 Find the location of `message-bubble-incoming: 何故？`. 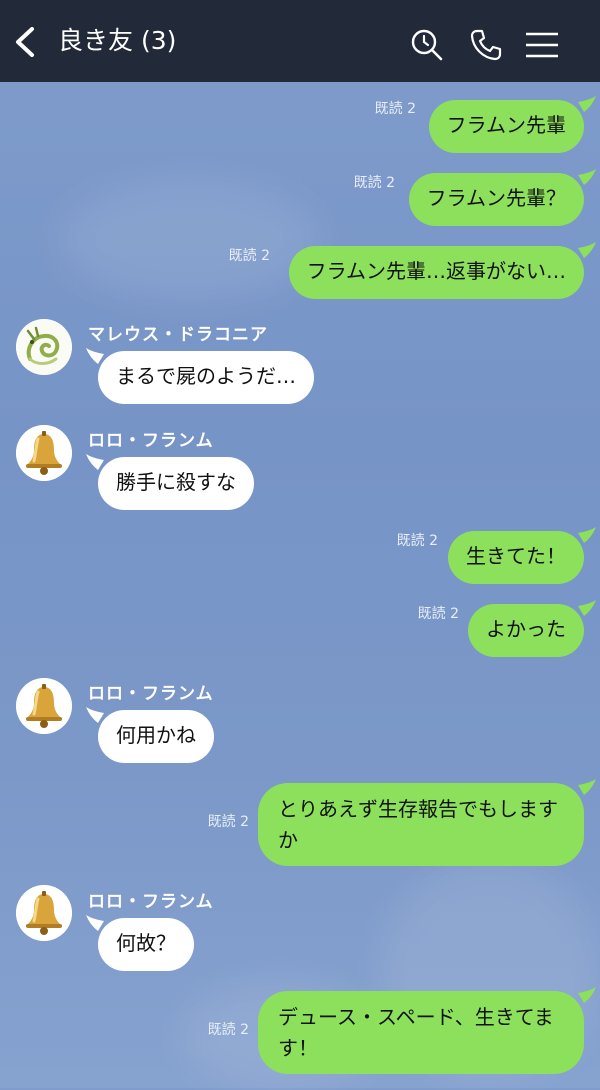

message-bubble-incoming: 何故？ is located at coordinates (146, 944).